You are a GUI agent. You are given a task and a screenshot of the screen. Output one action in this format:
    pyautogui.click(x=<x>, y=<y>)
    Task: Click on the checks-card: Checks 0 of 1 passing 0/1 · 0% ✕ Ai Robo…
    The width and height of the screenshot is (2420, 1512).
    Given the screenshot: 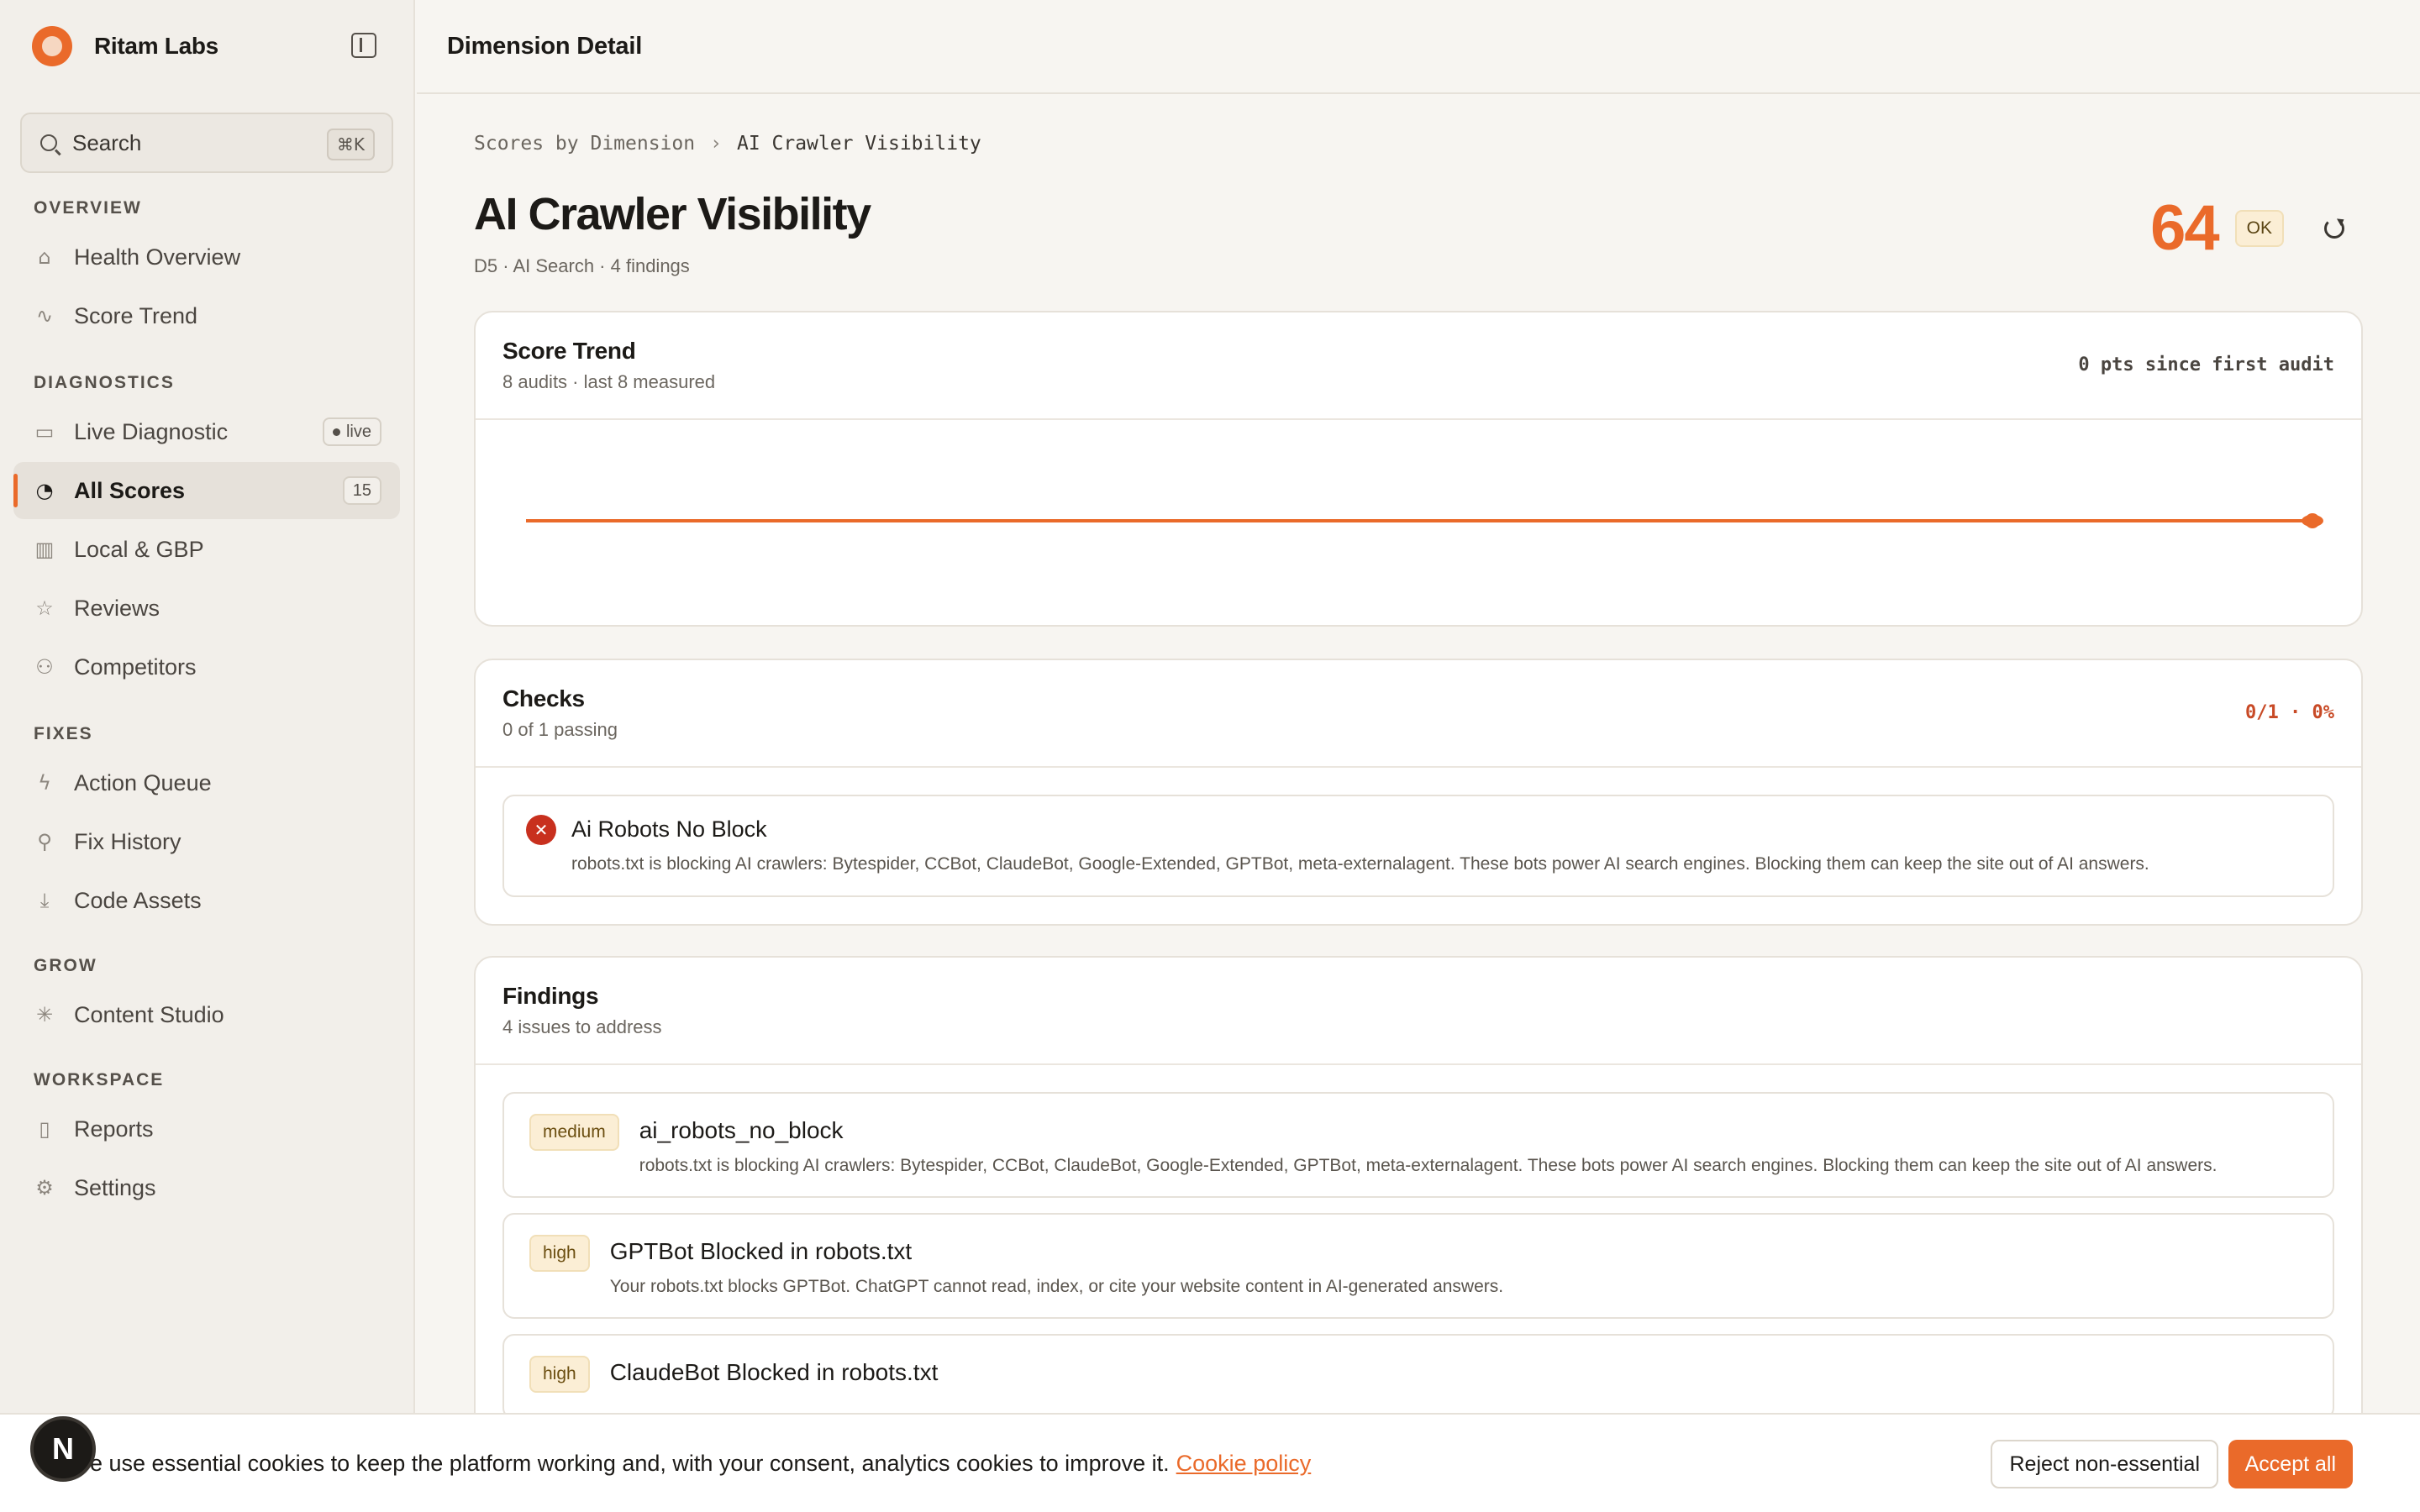 What is the action you would take?
    pyautogui.click(x=1418, y=792)
    